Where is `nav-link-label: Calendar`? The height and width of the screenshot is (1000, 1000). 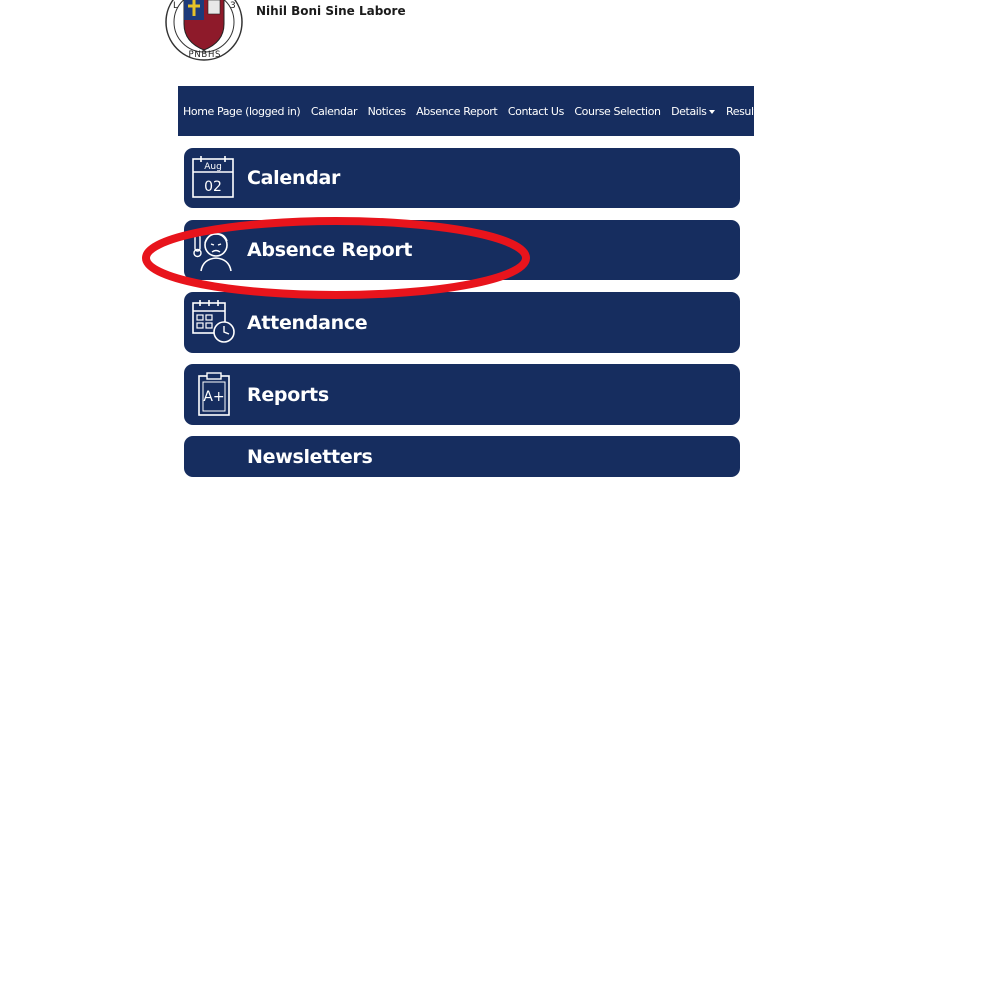 nav-link-label: Calendar is located at coordinates (334, 111).